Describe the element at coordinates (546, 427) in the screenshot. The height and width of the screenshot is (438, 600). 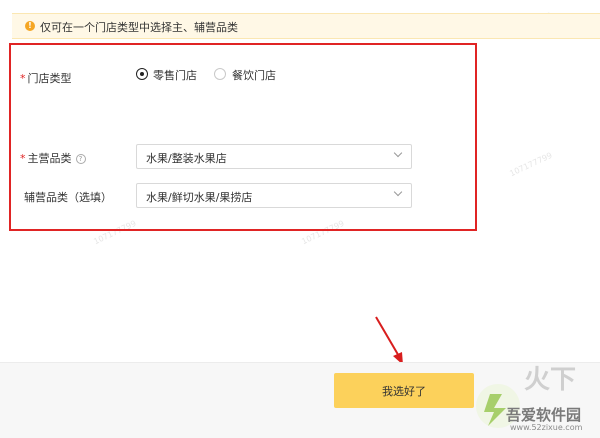
I see `brand-url: www.52zixue.com` at that location.